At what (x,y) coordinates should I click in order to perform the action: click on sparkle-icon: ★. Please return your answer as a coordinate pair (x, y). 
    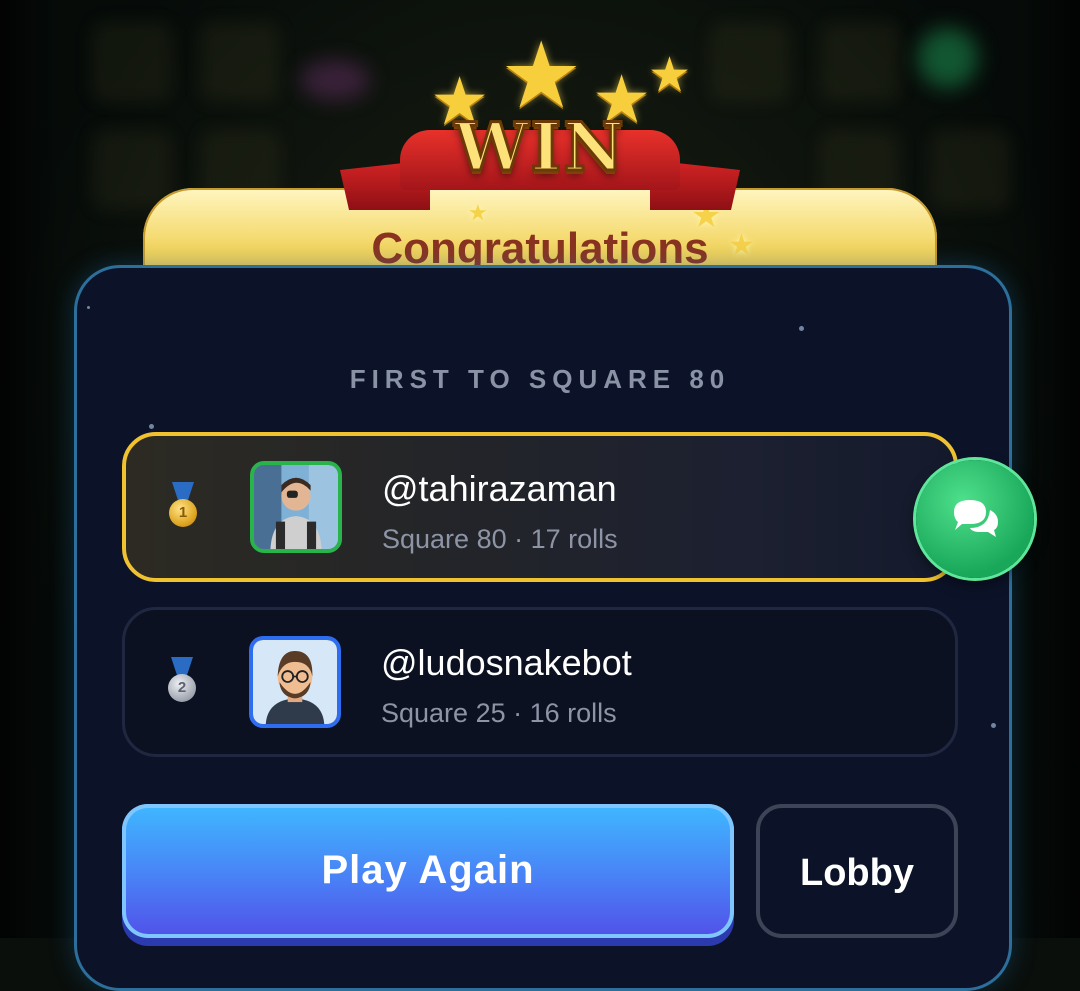
    Looking at the image, I should click on (741, 245).